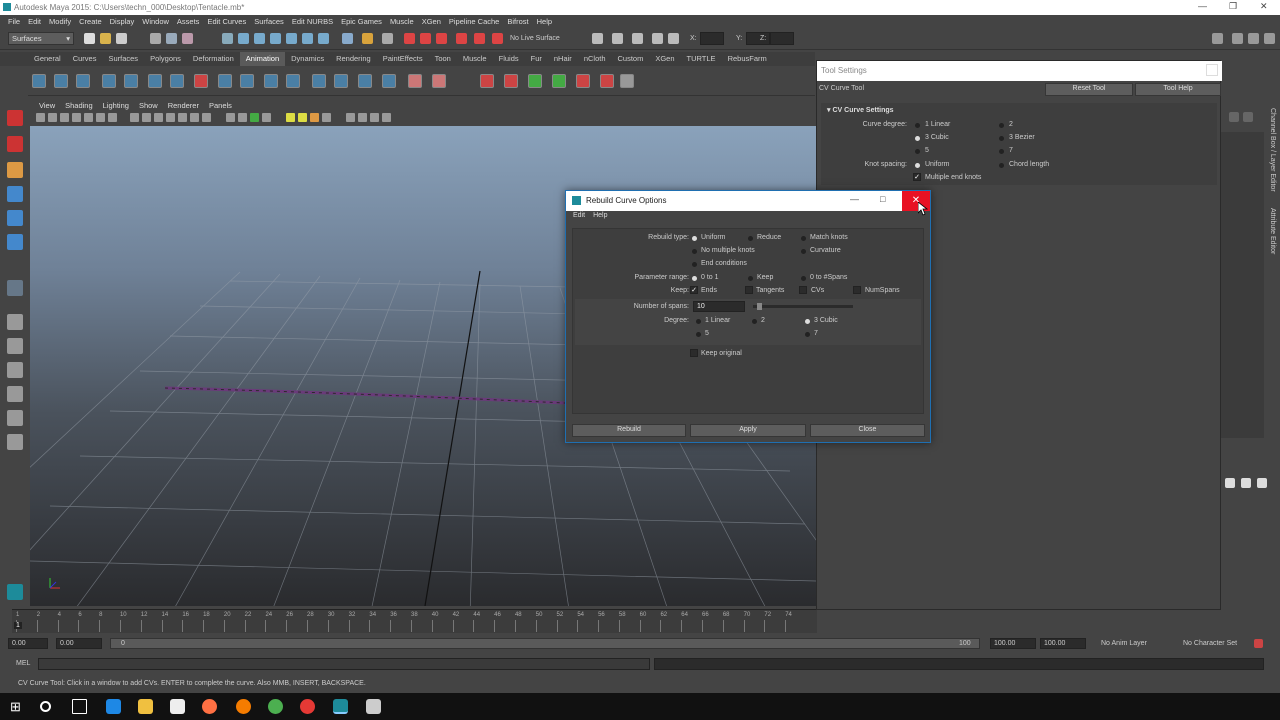 Image resolution: width=1280 pixels, height=720 pixels. Describe the element at coordinates (701, 59) in the screenshot. I see `shelf-tab-turtle: TURTLE` at that location.